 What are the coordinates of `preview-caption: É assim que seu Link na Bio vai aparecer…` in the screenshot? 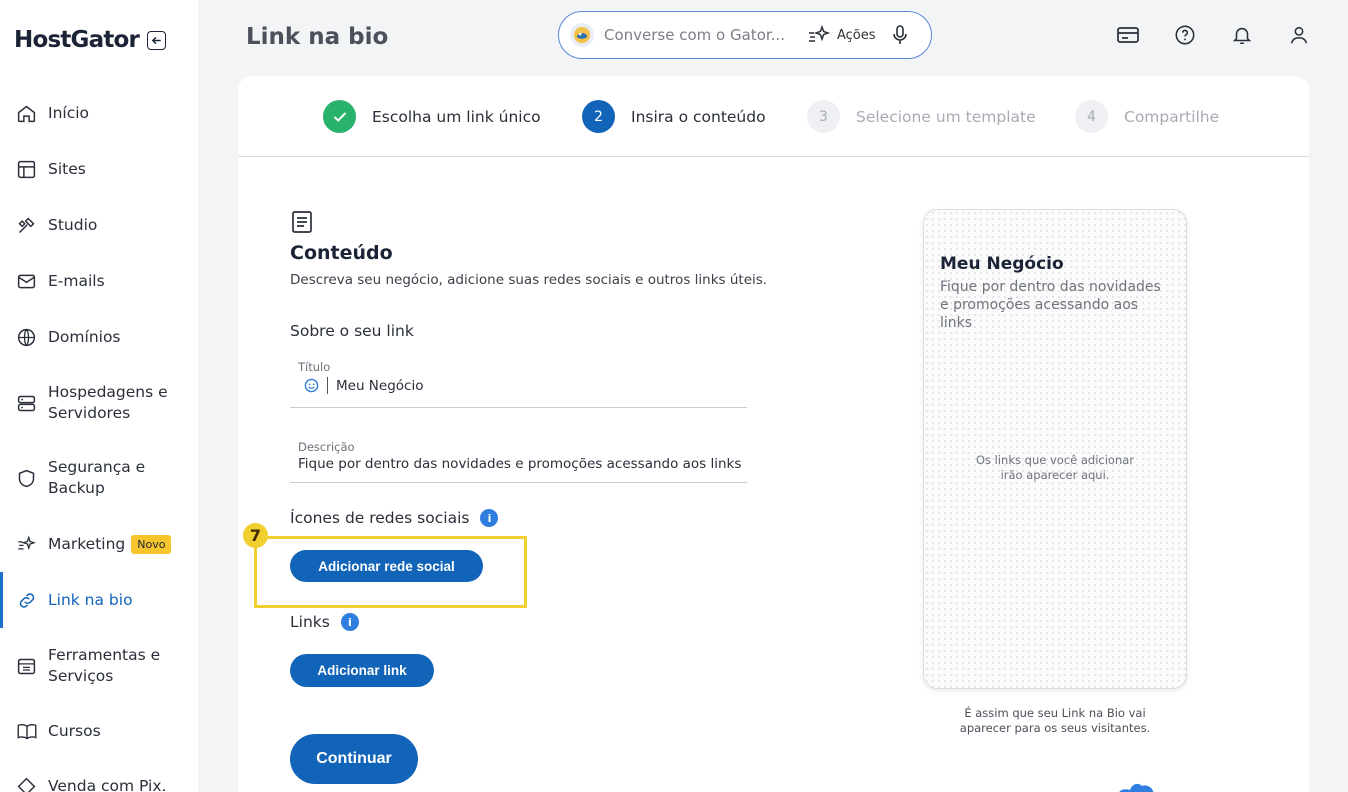 It's located at (1055, 721).